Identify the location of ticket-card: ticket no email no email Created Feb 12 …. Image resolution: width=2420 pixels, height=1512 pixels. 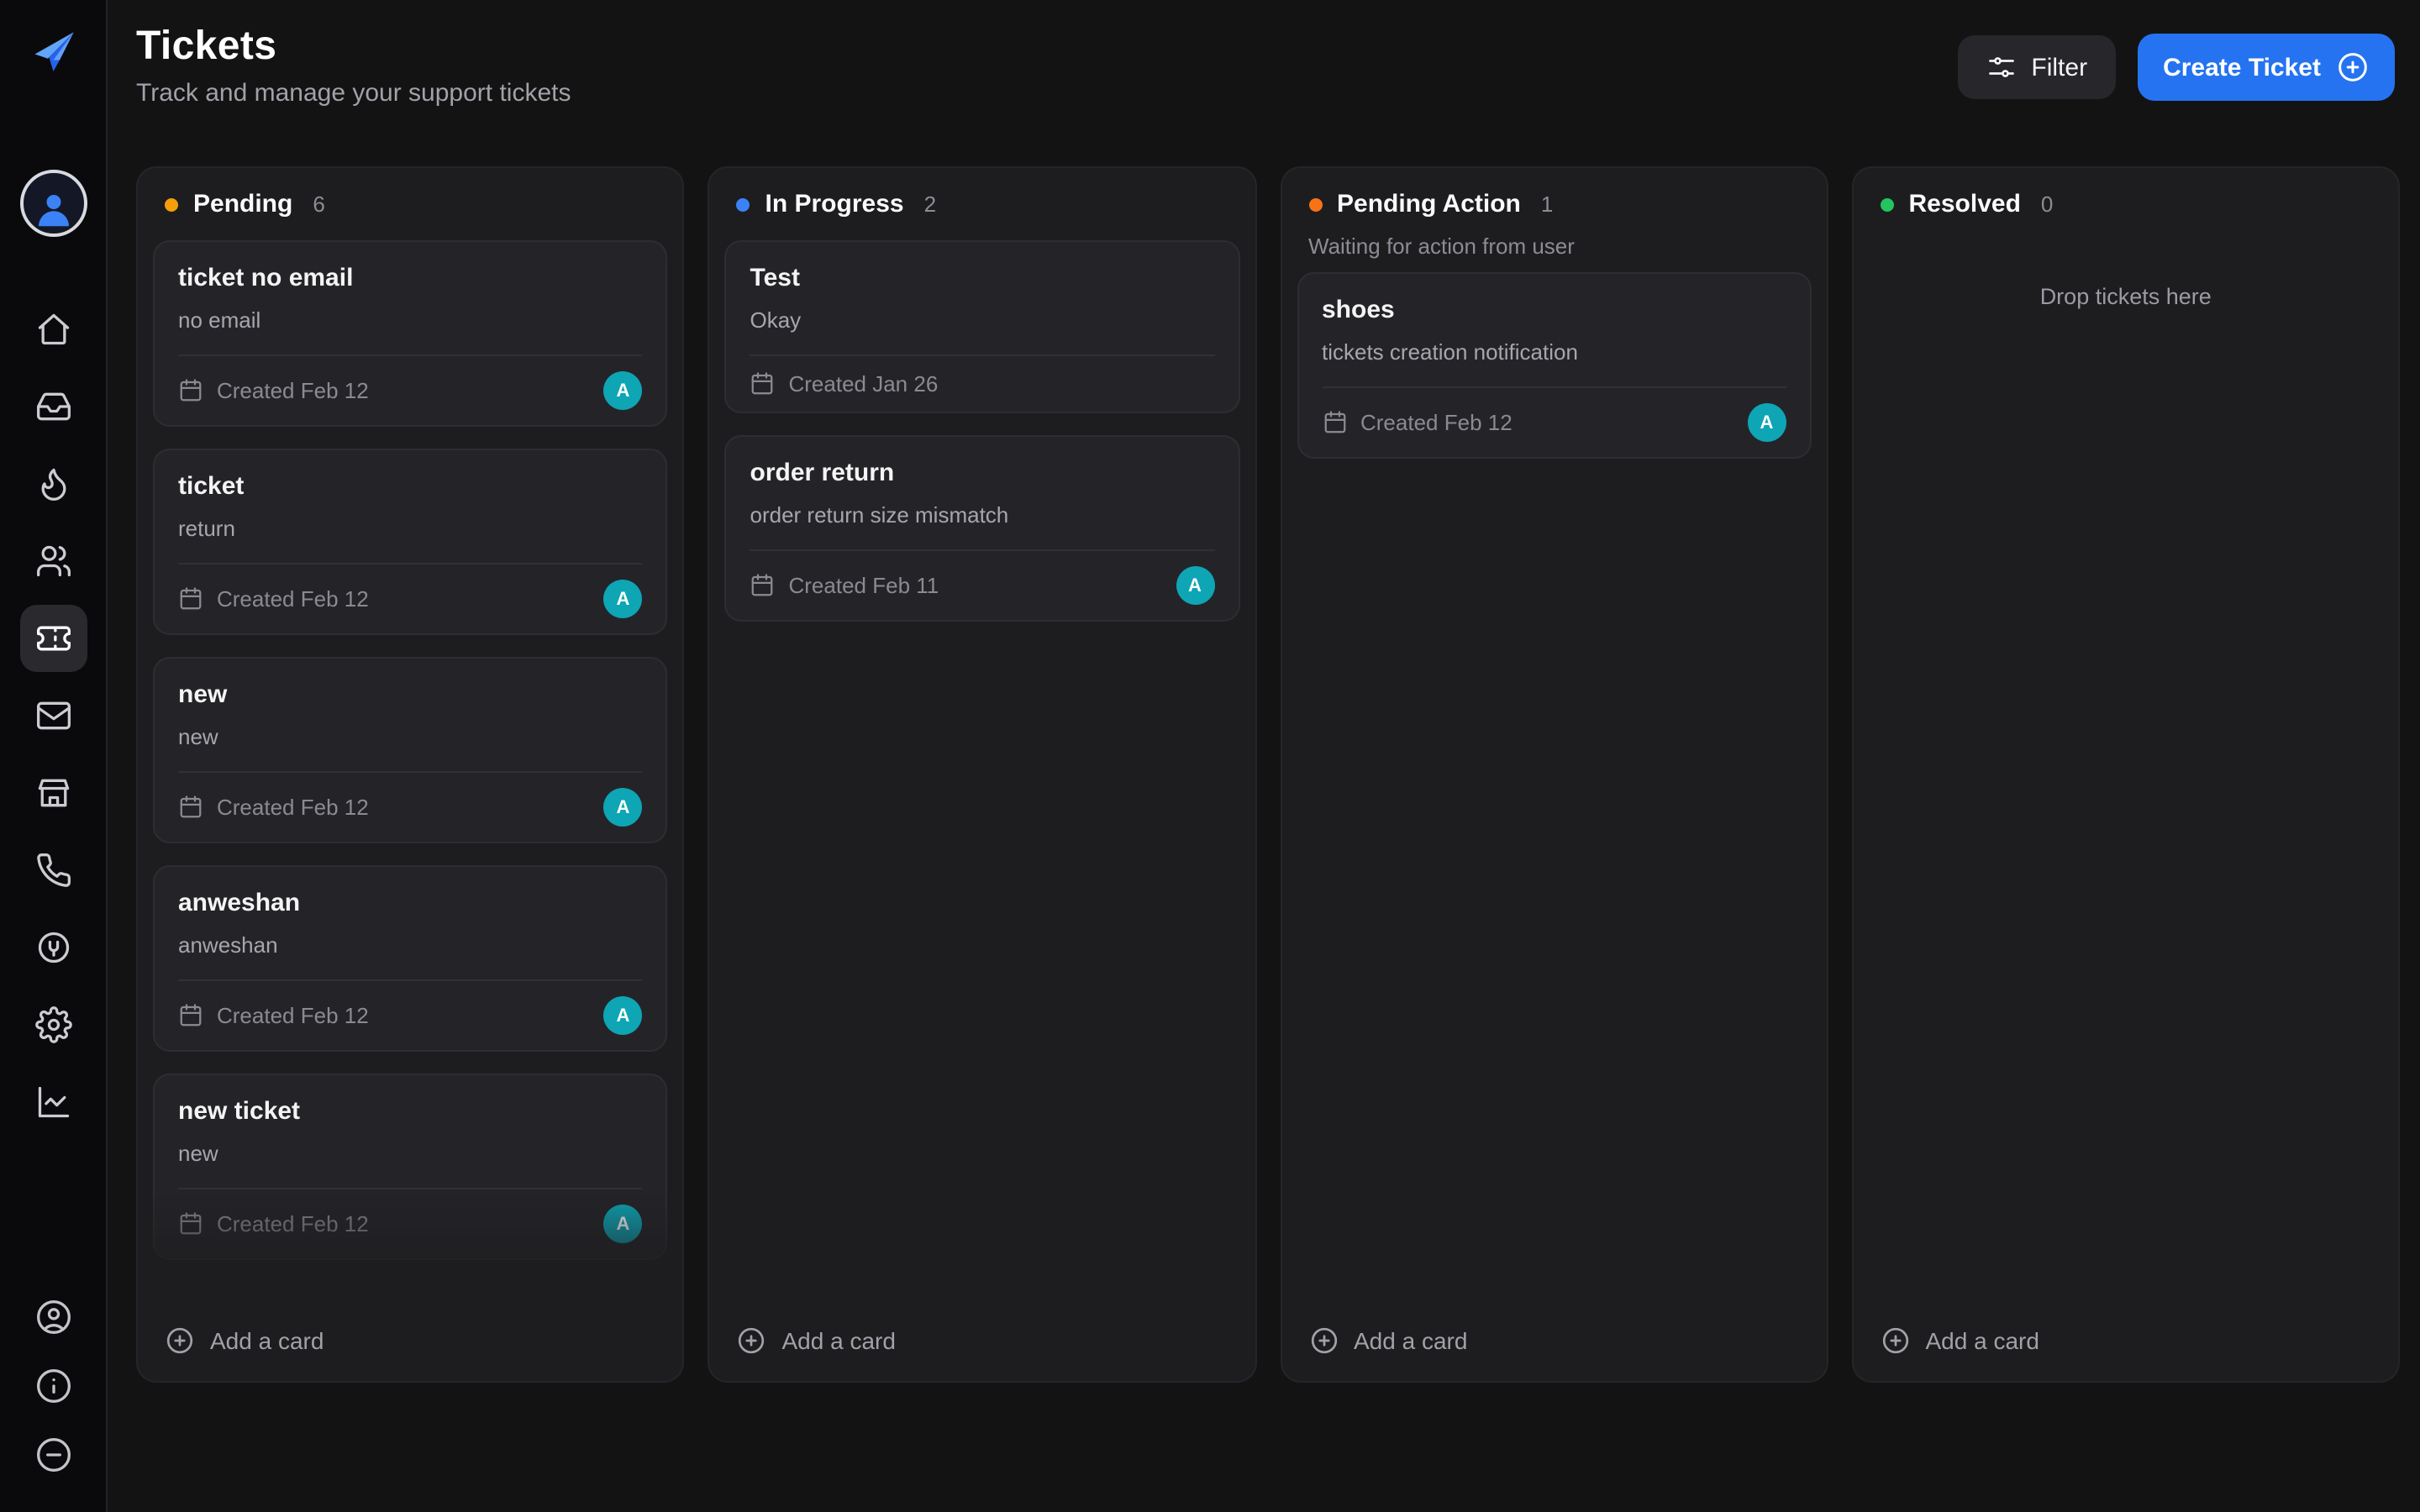
(411, 333).